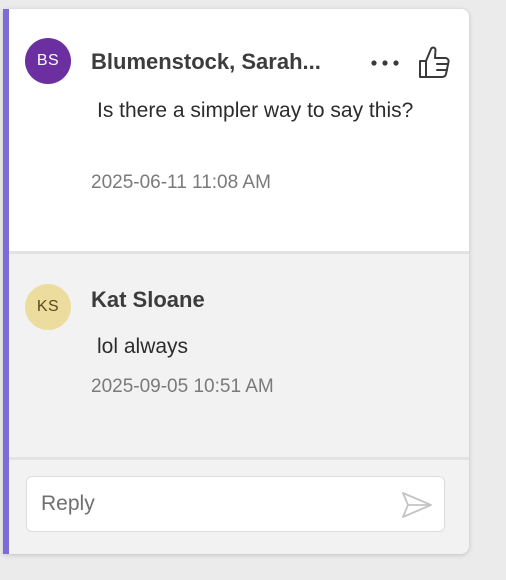 Image resolution: width=506 pixels, height=580 pixels. What do you see at coordinates (181, 182) in the screenshot?
I see `comment-timestamp: 2025-06-11 11:08 AM` at bounding box center [181, 182].